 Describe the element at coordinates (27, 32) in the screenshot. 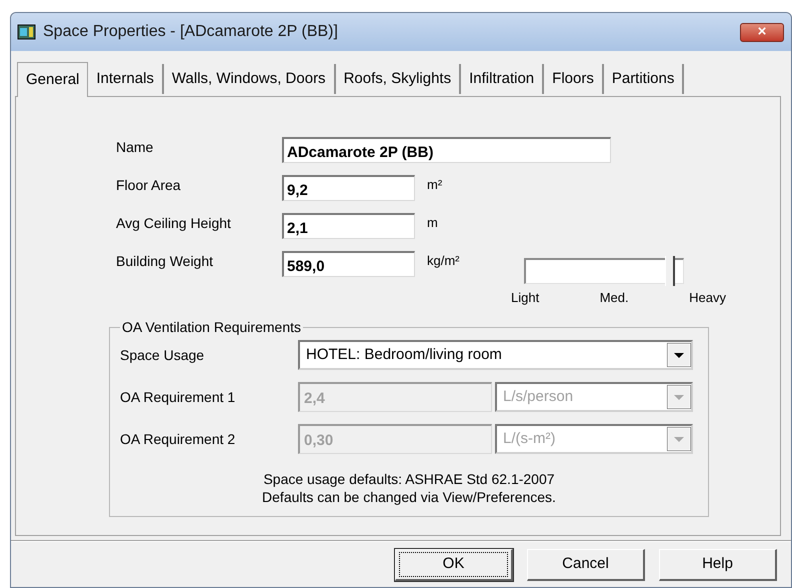

I see `window-icon` at that location.